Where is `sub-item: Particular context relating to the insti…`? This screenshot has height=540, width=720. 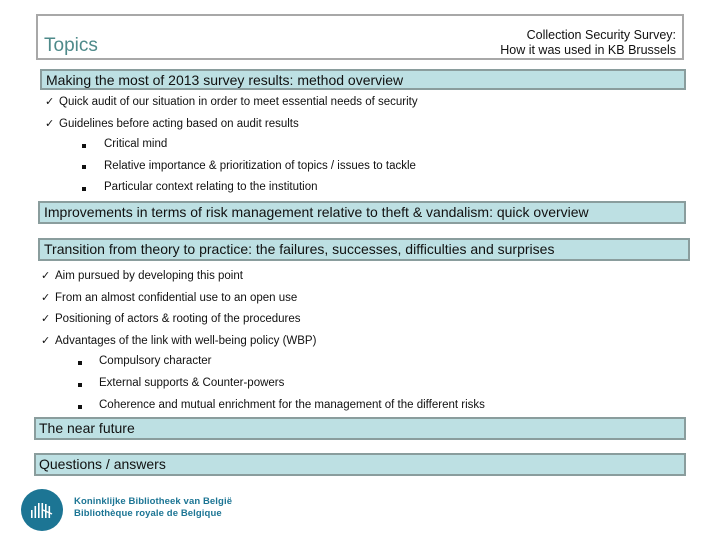 sub-item: Particular context relating to the insti… is located at coordinates (211, 187).